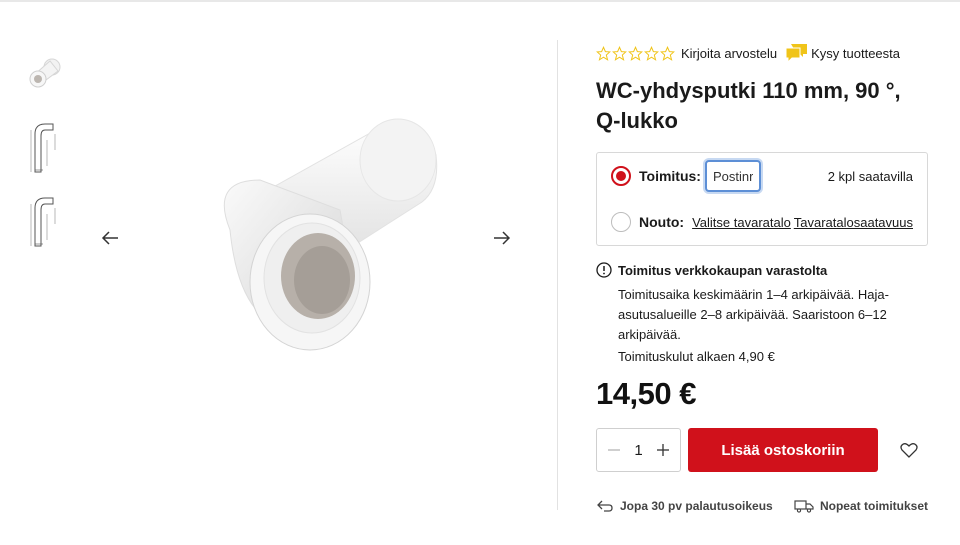  What do you see at coordinates (796, 53) in the screenshot?
I see `chat-bubble-icon` at bounding box center [796, 53].